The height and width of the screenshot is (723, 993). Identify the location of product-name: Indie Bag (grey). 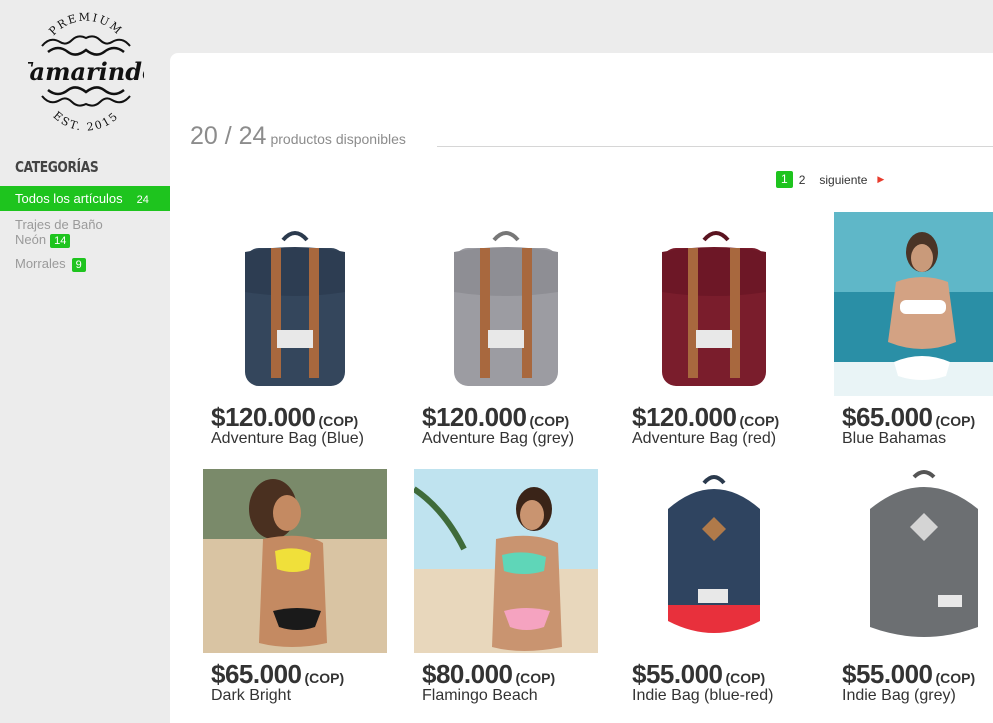
(899, 696).